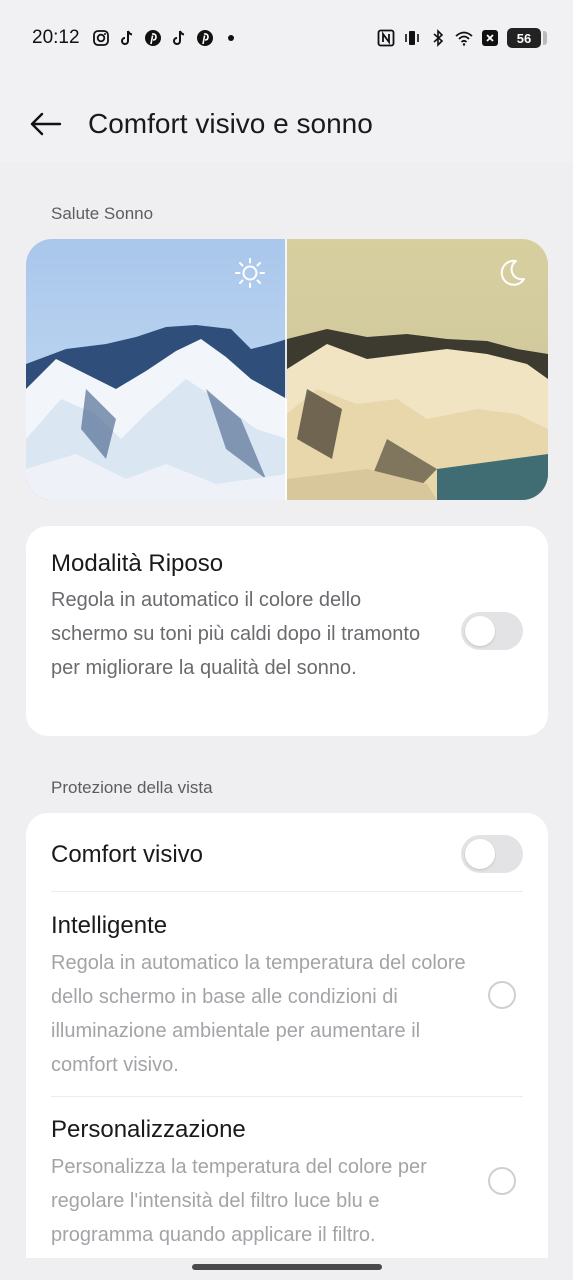  Describe the element at coordinates (127, 854) in the screenshot. I see `eye-comfort-title: Comfort visivo` at that location.